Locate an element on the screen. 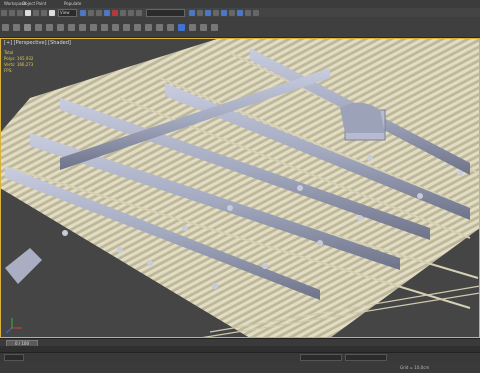  curve-editor-icon is located at coordinates (216, 12).